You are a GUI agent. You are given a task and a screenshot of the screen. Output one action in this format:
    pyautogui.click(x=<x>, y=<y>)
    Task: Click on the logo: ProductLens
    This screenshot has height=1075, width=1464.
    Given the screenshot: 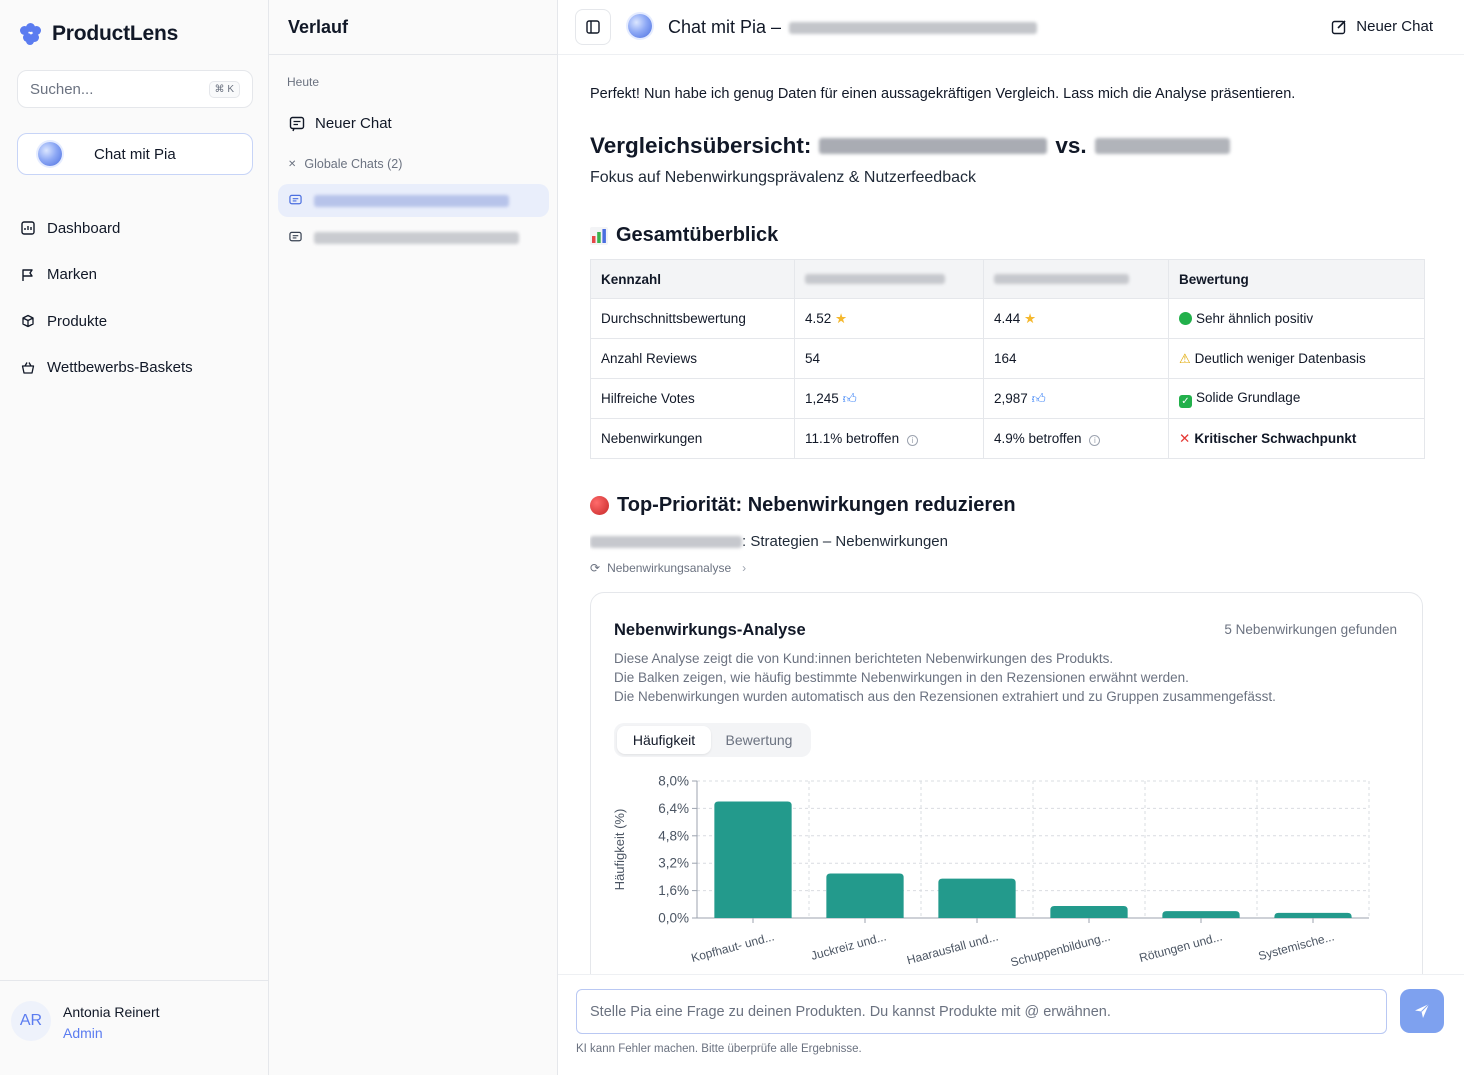 What is the action you would take?
    pyautogui.click(x=99, y=34)
    